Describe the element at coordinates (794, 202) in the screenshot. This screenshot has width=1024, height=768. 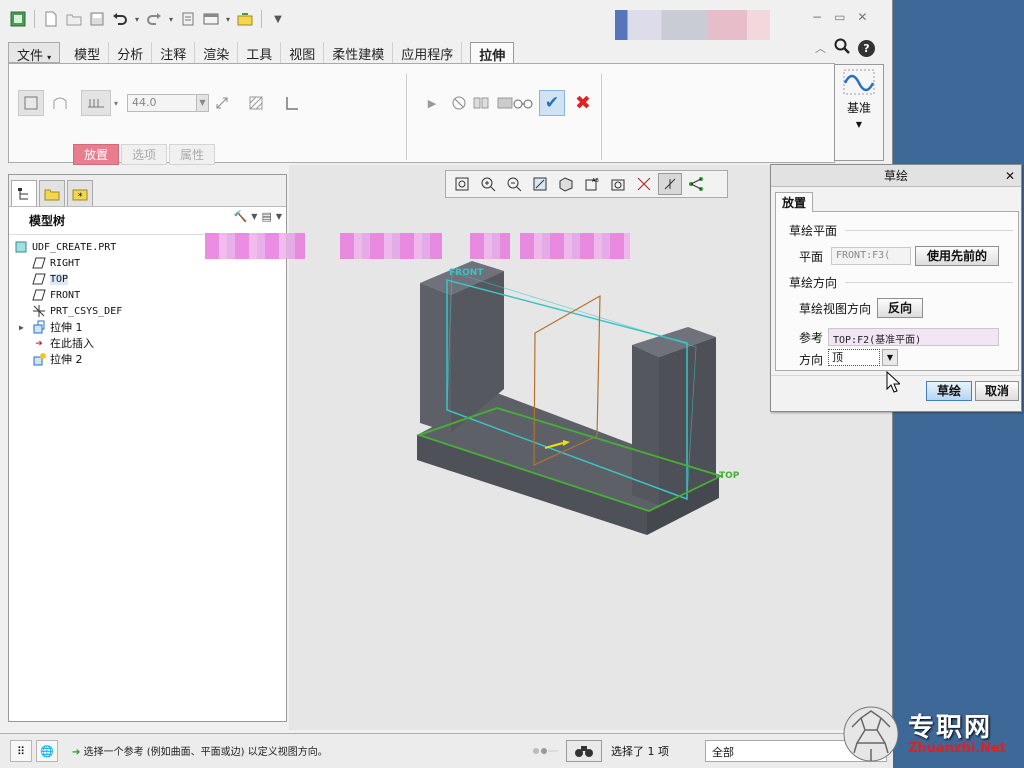
I see `tab-placement: 放置` at that location.